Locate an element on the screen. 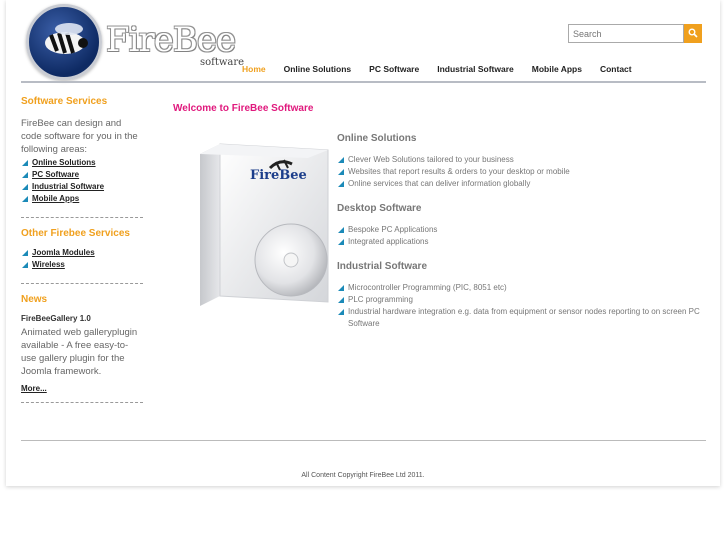 The image size is (727, 545). other-services-list: Joomla Modules Wireless is located at coordinates (82, 259).